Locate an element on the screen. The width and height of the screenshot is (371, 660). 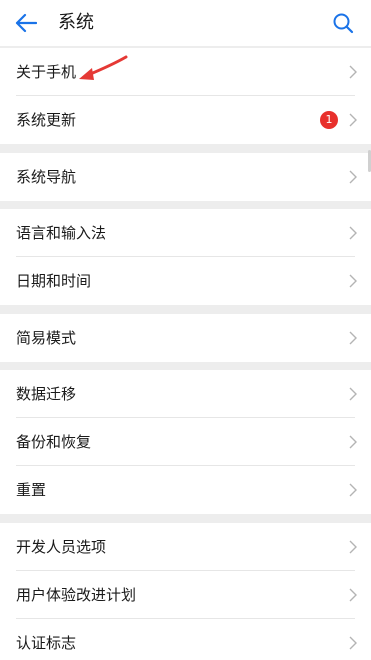
row-label: 语言和输入法 is located at coordinates (61, 233).